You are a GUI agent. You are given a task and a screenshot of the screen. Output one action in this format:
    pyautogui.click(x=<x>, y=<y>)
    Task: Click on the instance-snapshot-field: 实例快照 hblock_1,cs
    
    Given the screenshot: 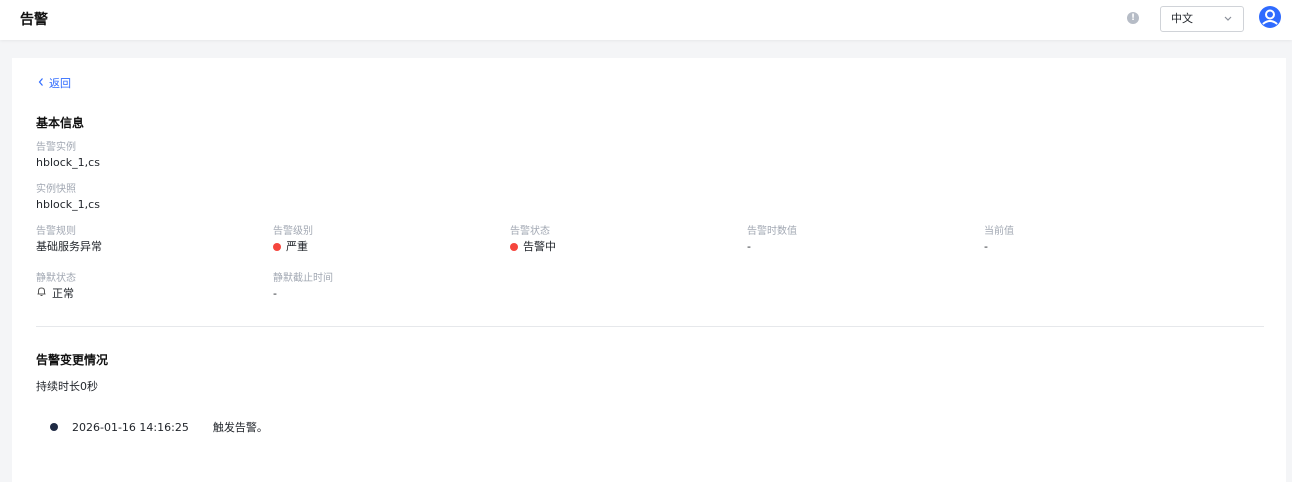 What is the action you would take?
    pyautogui.click(x=68, y=198)
    